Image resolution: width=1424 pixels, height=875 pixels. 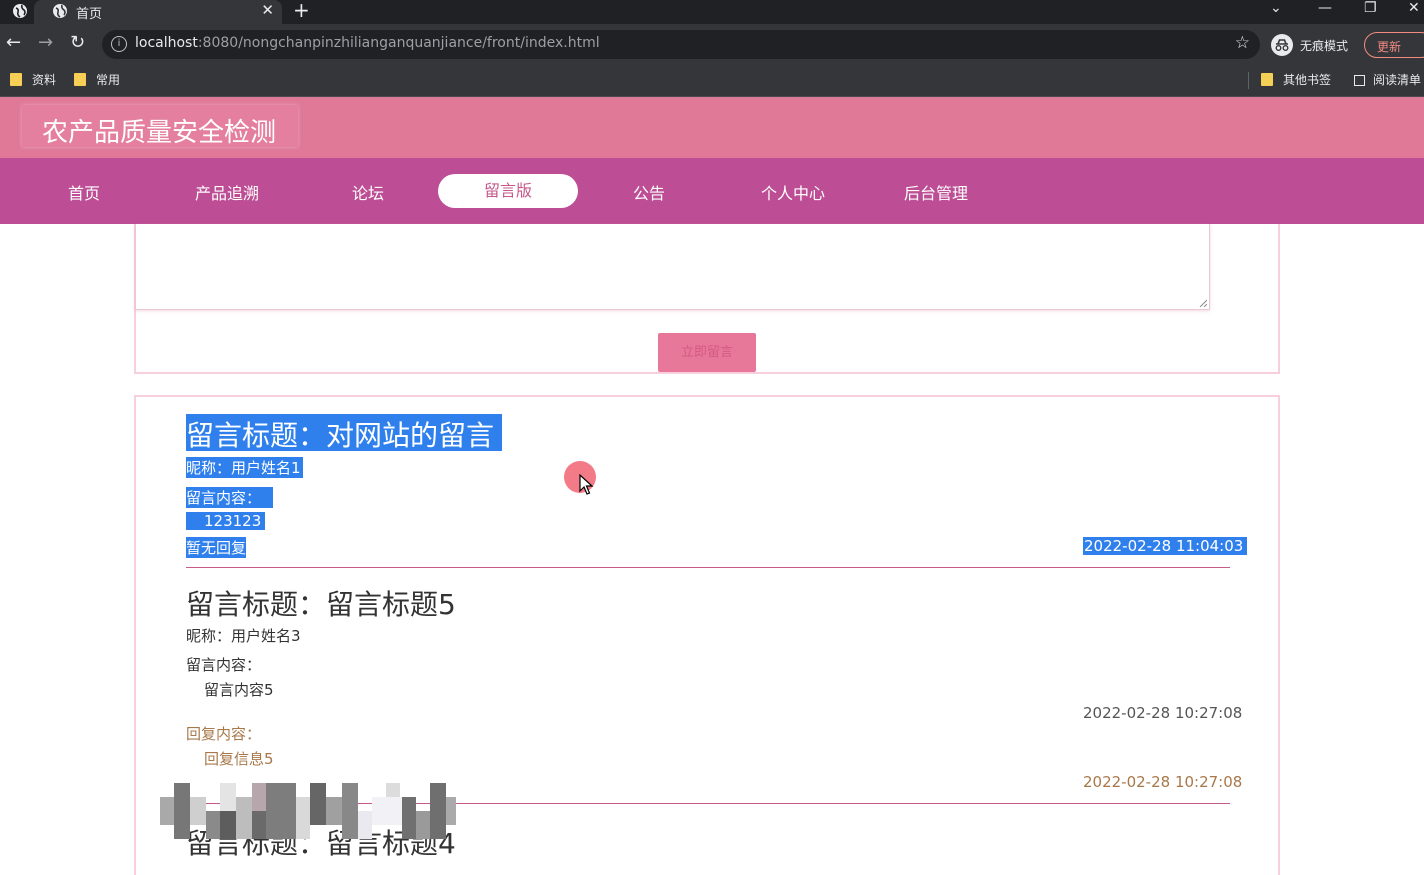 I want to click on pixelated-watermark, so click(x=308, y=811).